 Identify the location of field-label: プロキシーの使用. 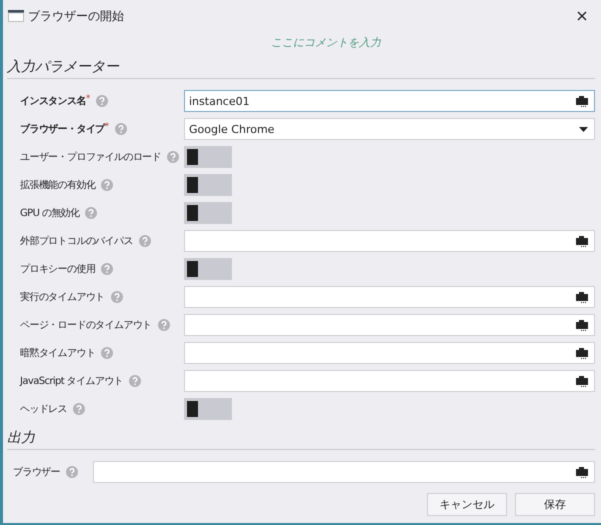
(58, 269).